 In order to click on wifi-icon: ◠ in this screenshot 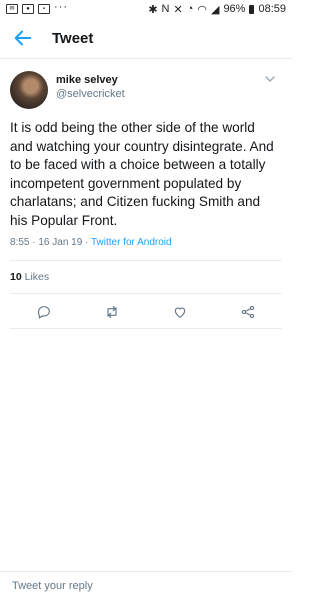, I will do `click(202, 9)`.